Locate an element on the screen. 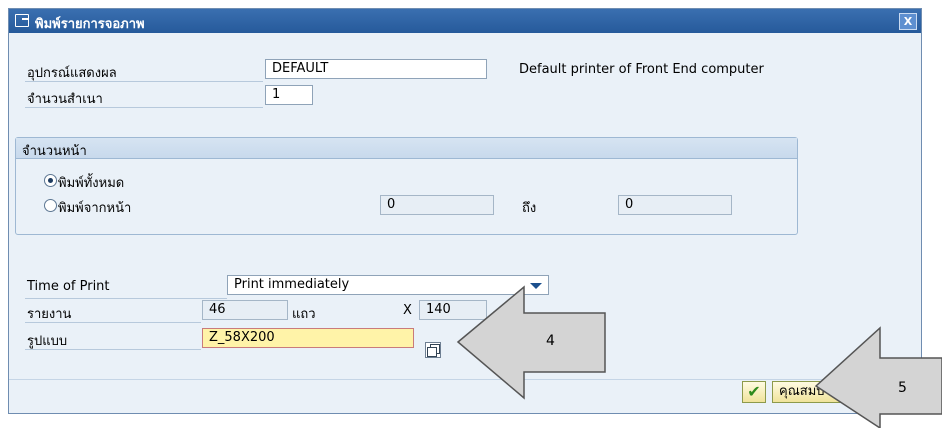 The width and height of the screenshot is (942, 428). device-label: อุปกรณ์แสดงผล is located at coordinates (72, 73).